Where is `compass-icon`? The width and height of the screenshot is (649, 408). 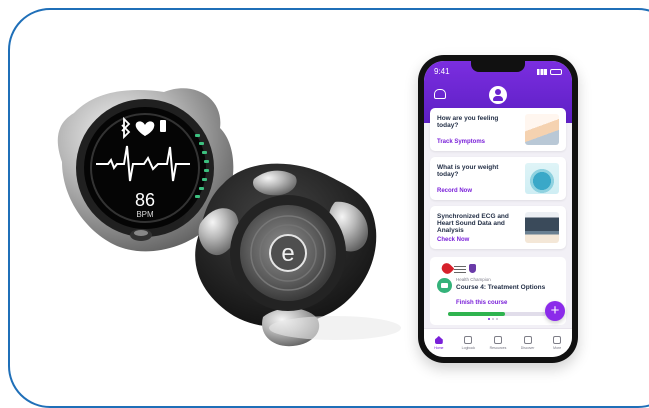 compass-icon is located at coordinates (527, 340).